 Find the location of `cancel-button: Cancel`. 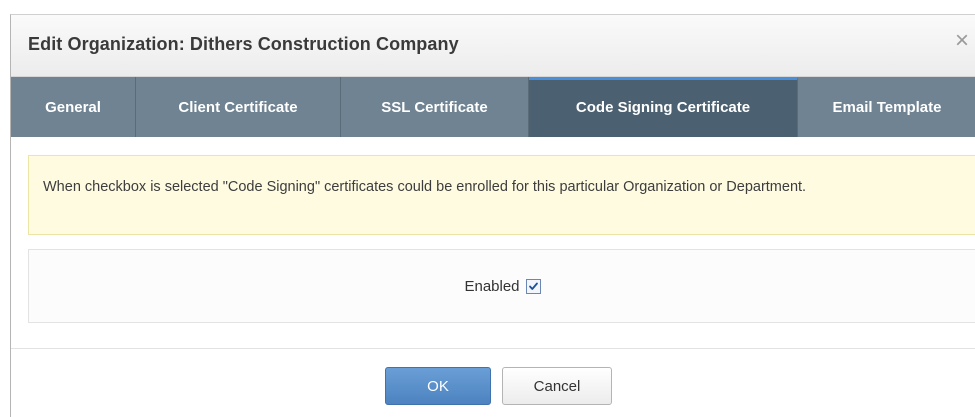

cancel-button: Cancel is located at coordinates (557, 386).